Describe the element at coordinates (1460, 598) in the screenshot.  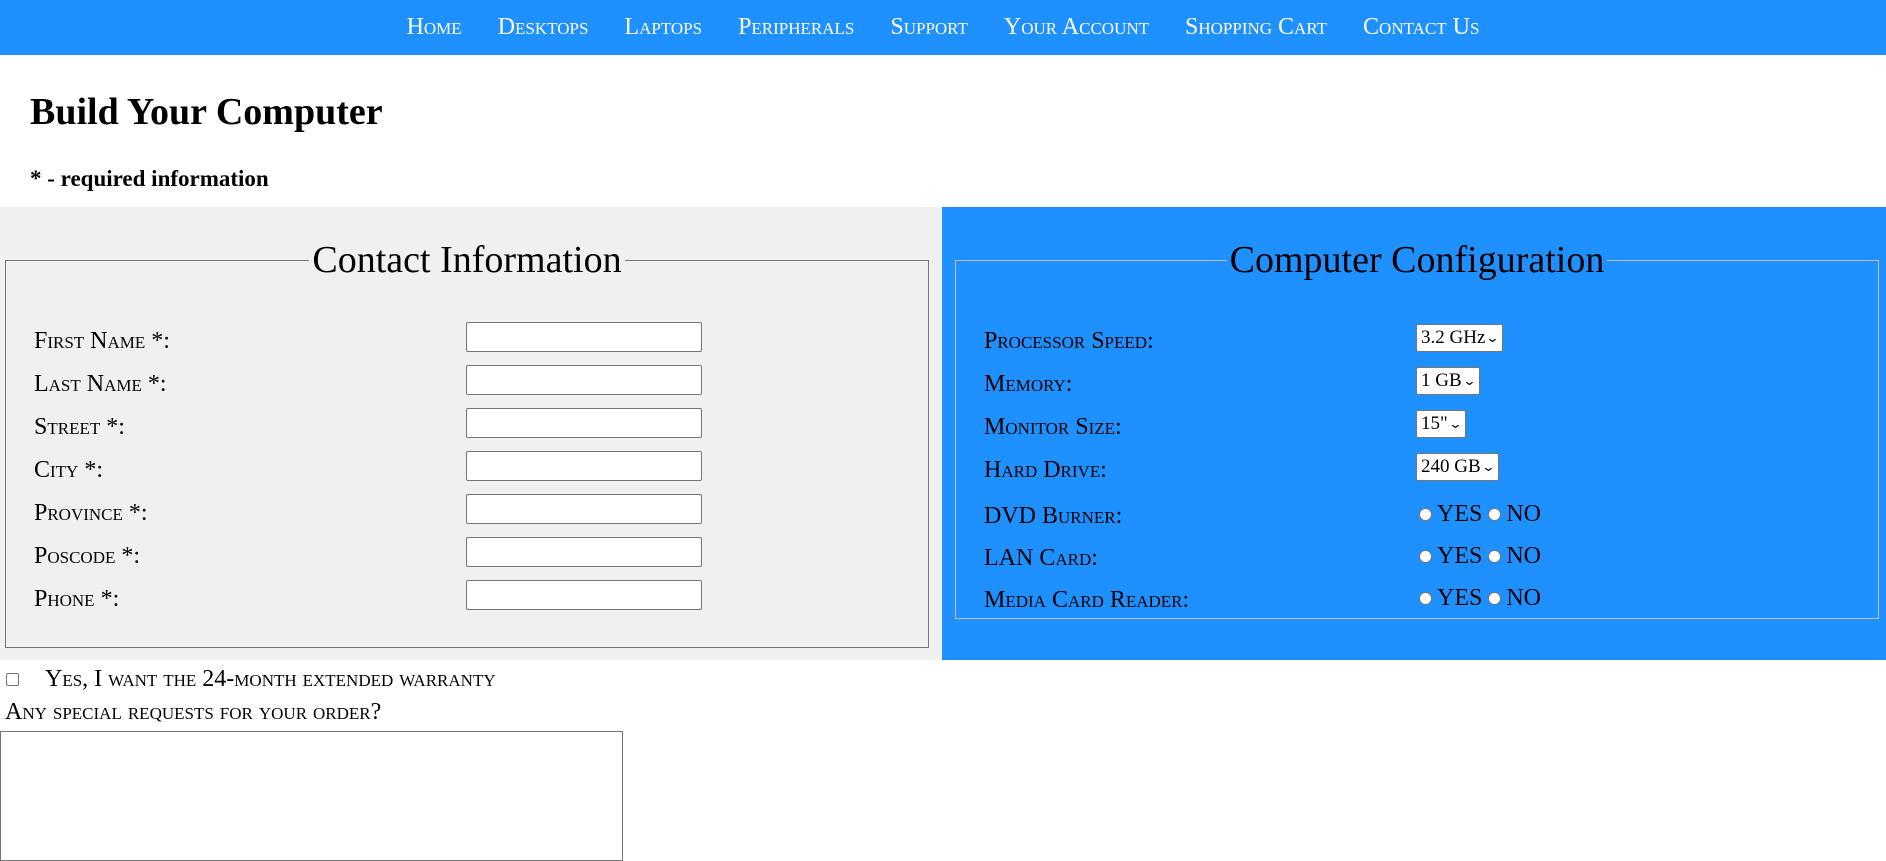
I see `media-card-reader-yes-label: YES` at that location.